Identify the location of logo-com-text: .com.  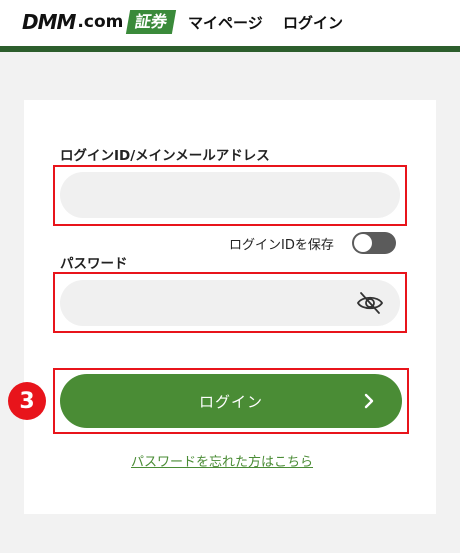
(100, 22).